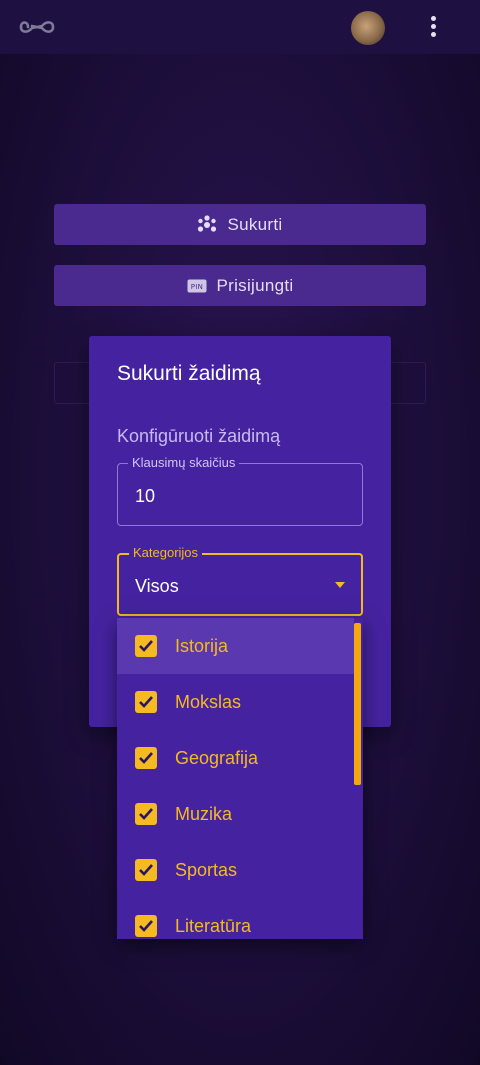 Image resolution: width=480 pixels, height=1065 pixels. What do you see at coordinates (202, 645) in the screenshot?
I see `category-option-label: Istorija` at bounding box center [202, 645].